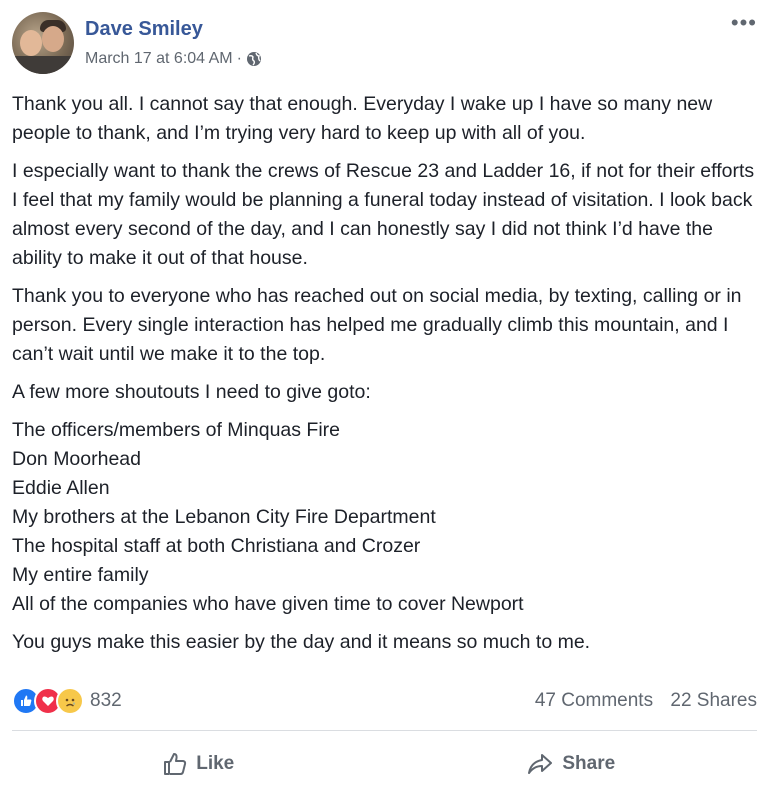 The image size is (769, 795). What do you see at coordinates (76, 459) in the screenshot?
I see `shoutout-item: Don Moorhead` at bounding box center [76, 459].